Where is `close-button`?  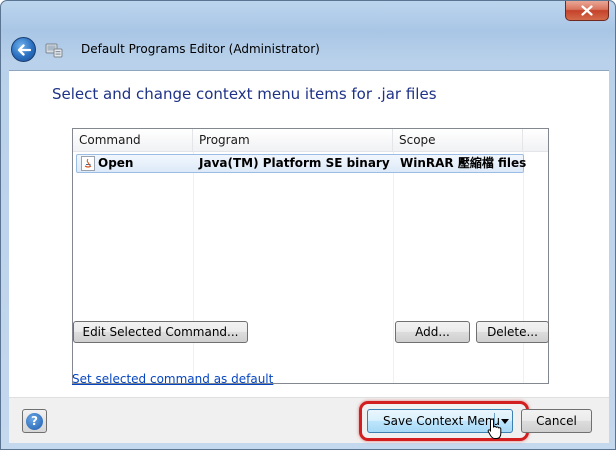 close-button is located at coordinates (587, 11).